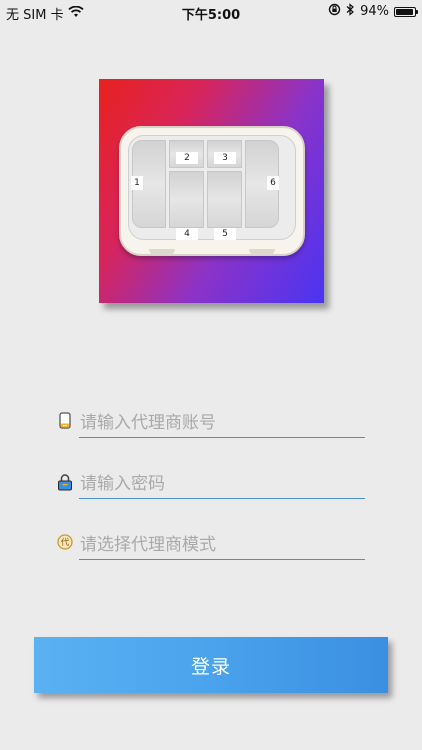  What do you see at coordinates (211, 665) in the screenshot?
I see `login-button: 登录` at bounding box center [211, 665].